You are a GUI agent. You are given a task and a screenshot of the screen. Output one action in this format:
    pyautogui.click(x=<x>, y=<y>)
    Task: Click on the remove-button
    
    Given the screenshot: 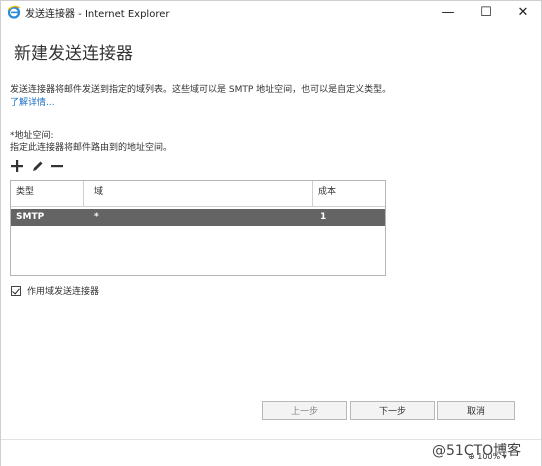 What is the action you would take?
    pyautogui.click(x=57, y=166)
    